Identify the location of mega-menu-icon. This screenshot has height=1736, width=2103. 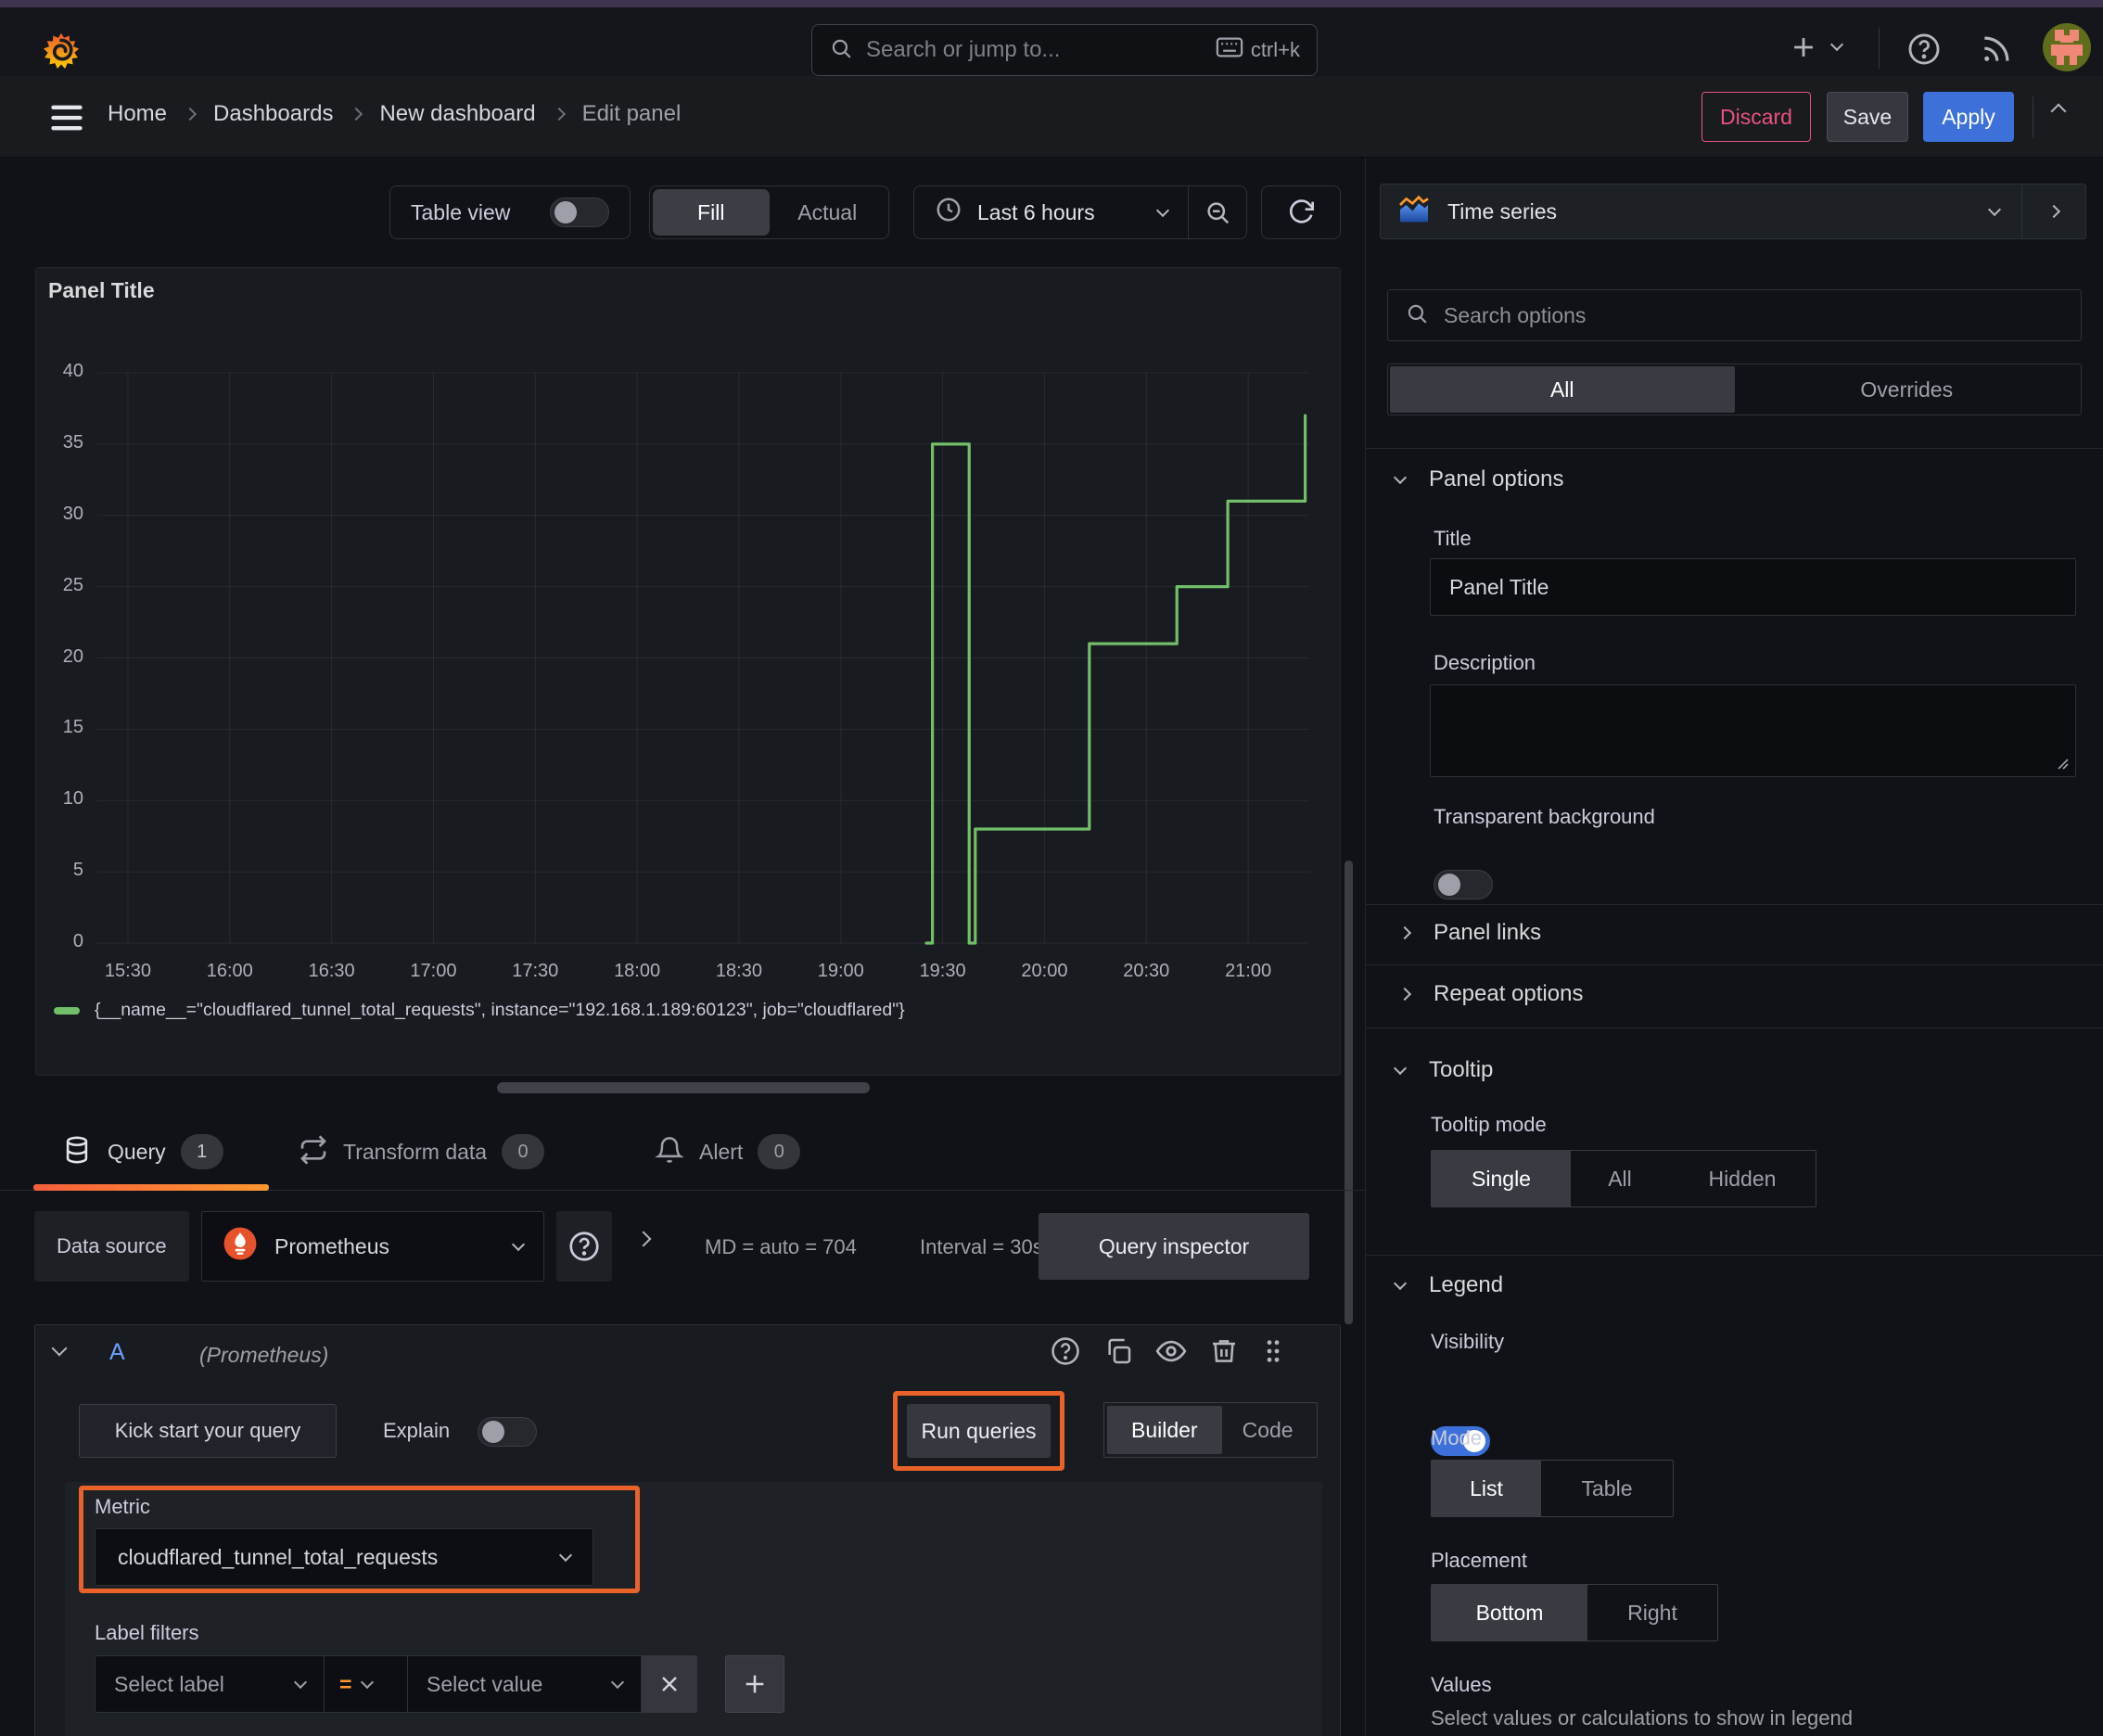
(66, 118).